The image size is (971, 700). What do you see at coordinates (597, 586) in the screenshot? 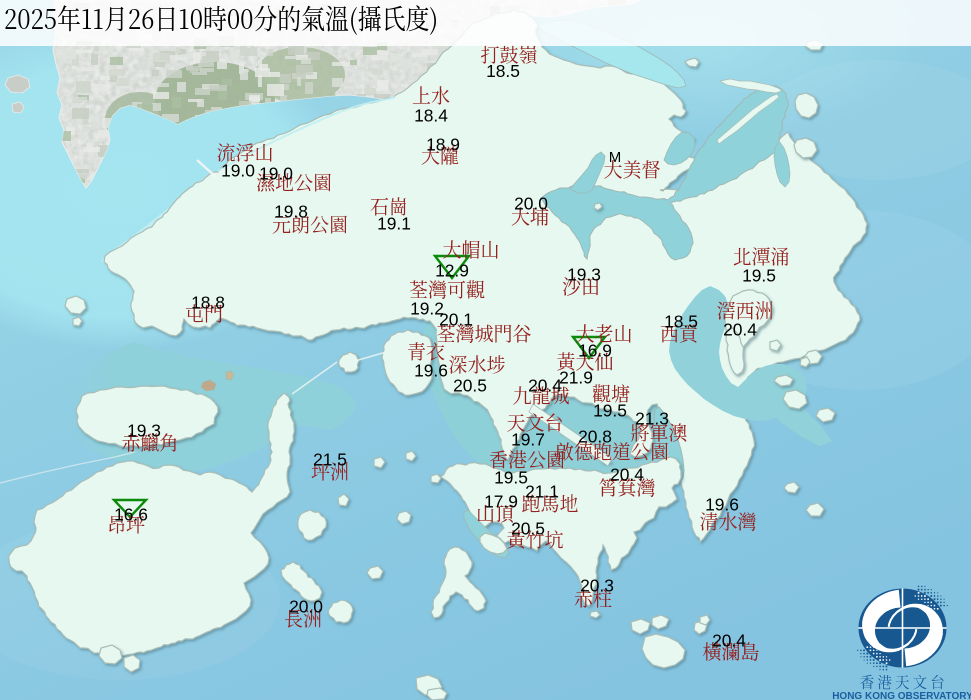
I see `svg-text: 20.3` at bounding box center [597, 586].